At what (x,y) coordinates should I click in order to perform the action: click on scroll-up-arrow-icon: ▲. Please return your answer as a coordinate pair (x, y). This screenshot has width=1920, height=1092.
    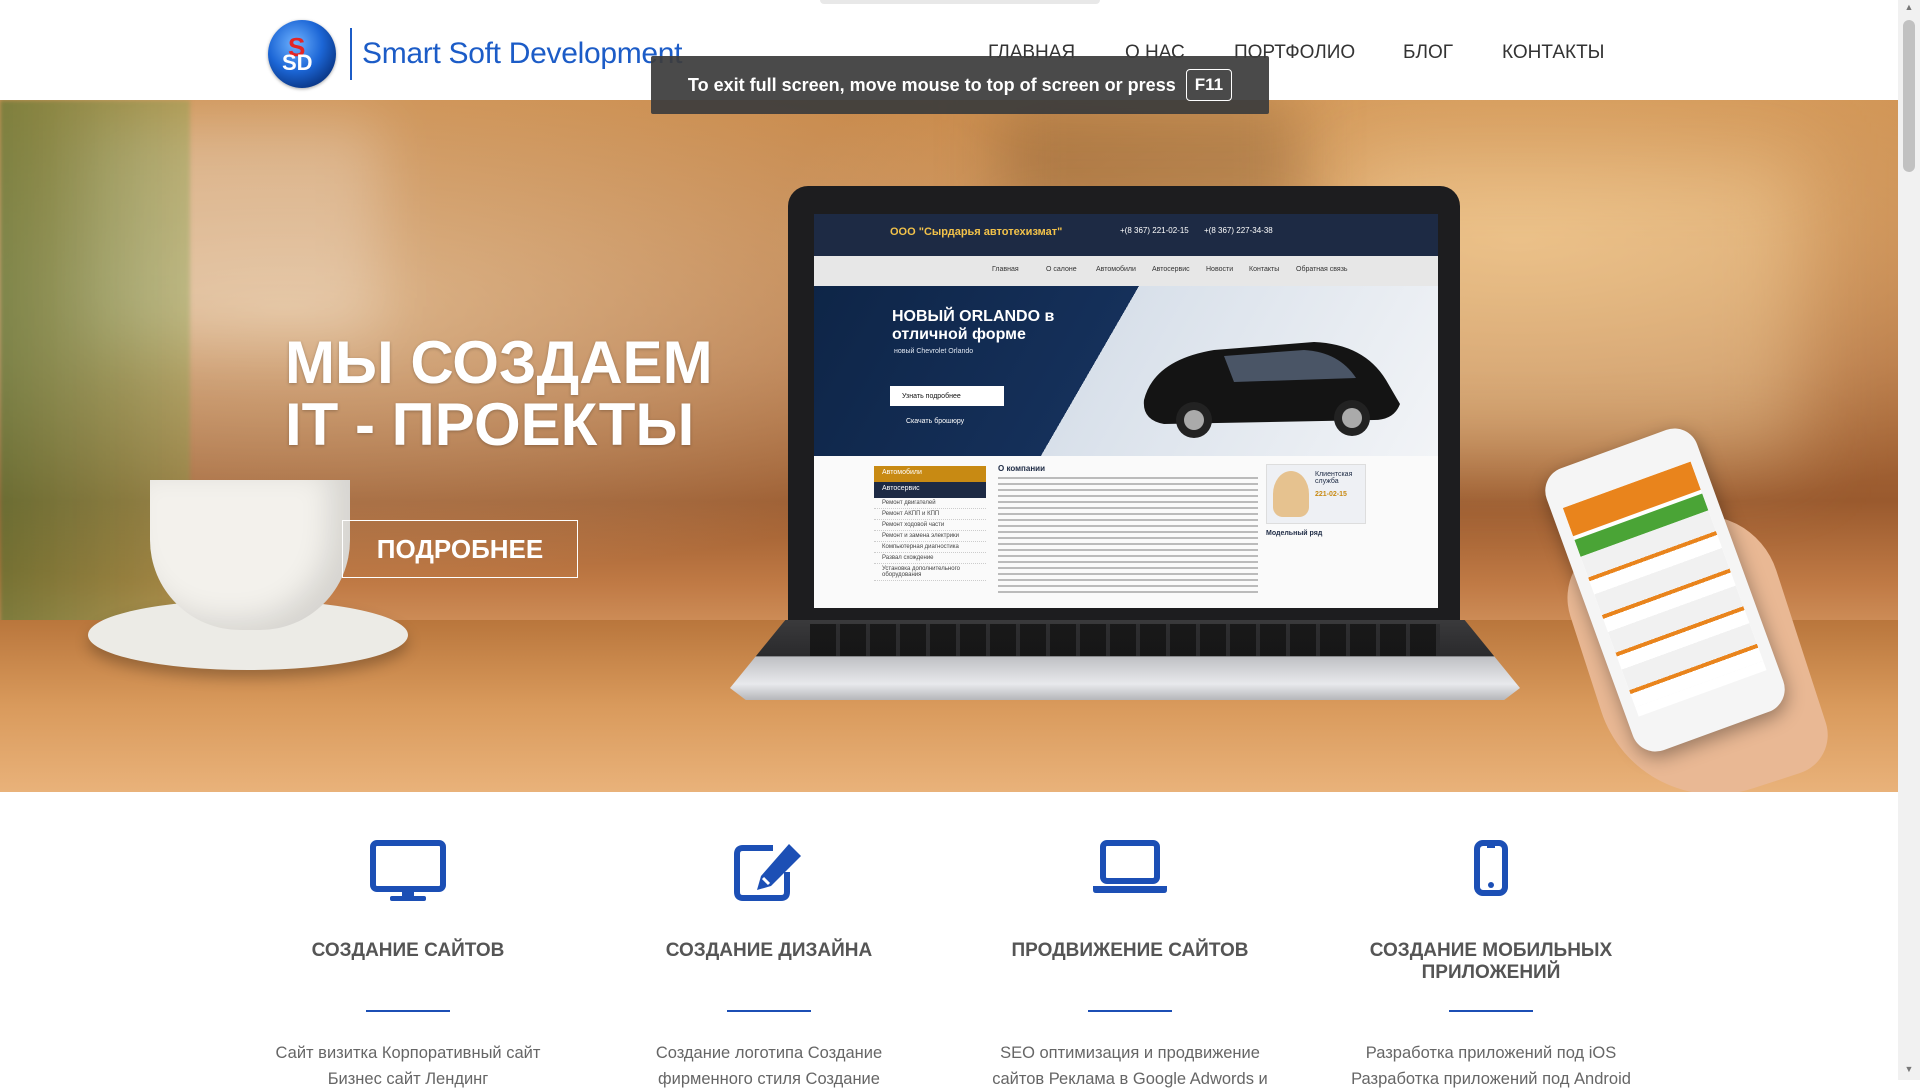
    Looking at the image, I should click on (1909, 8).